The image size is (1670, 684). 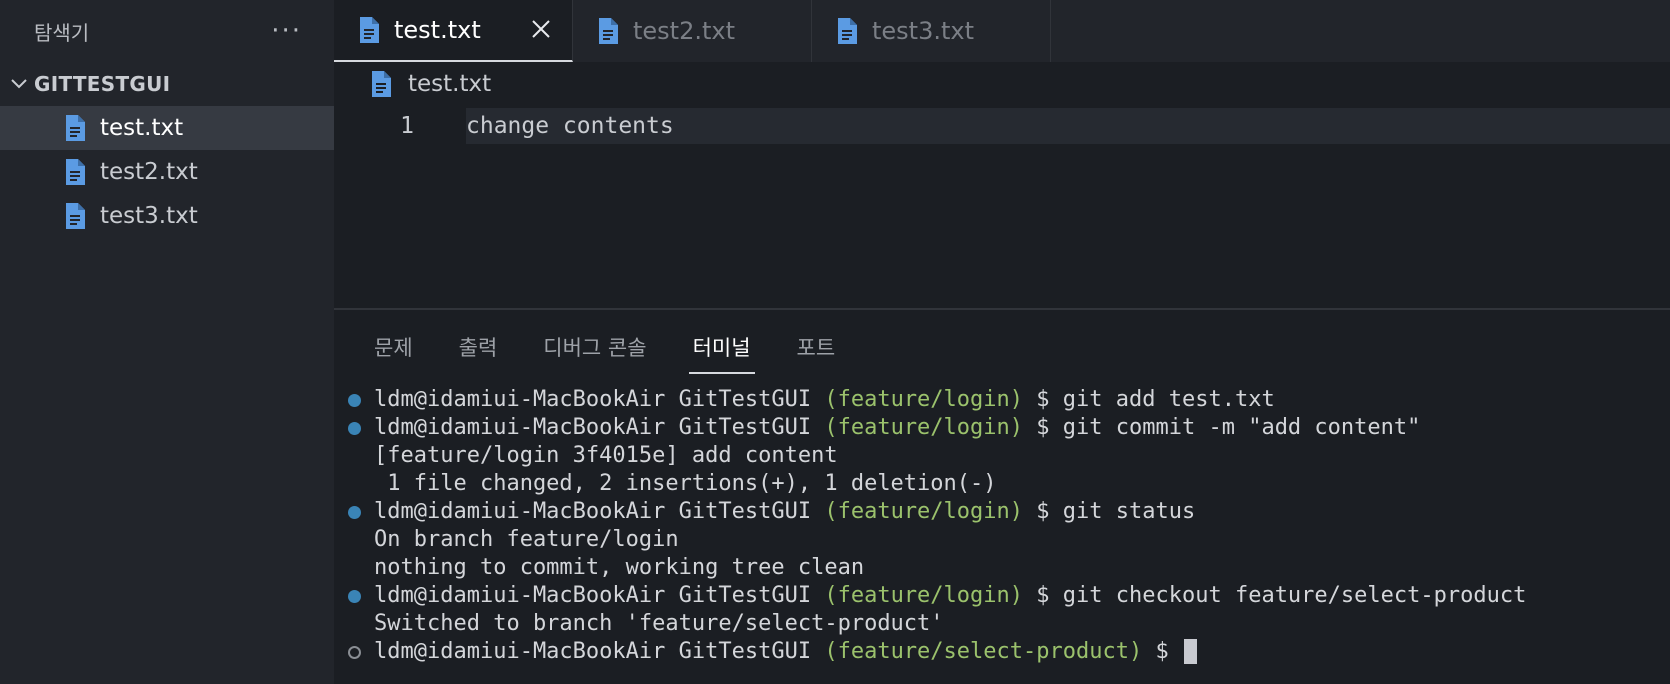 What do you see at coordinates (286, 31) in the screenshot?
I see `more-icon: ···` at bounding box center [286, 31].